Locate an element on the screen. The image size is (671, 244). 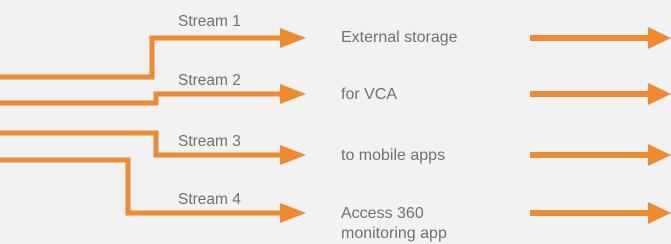
stream-1-arrowhead-icon is located at coordinates (293, 38).